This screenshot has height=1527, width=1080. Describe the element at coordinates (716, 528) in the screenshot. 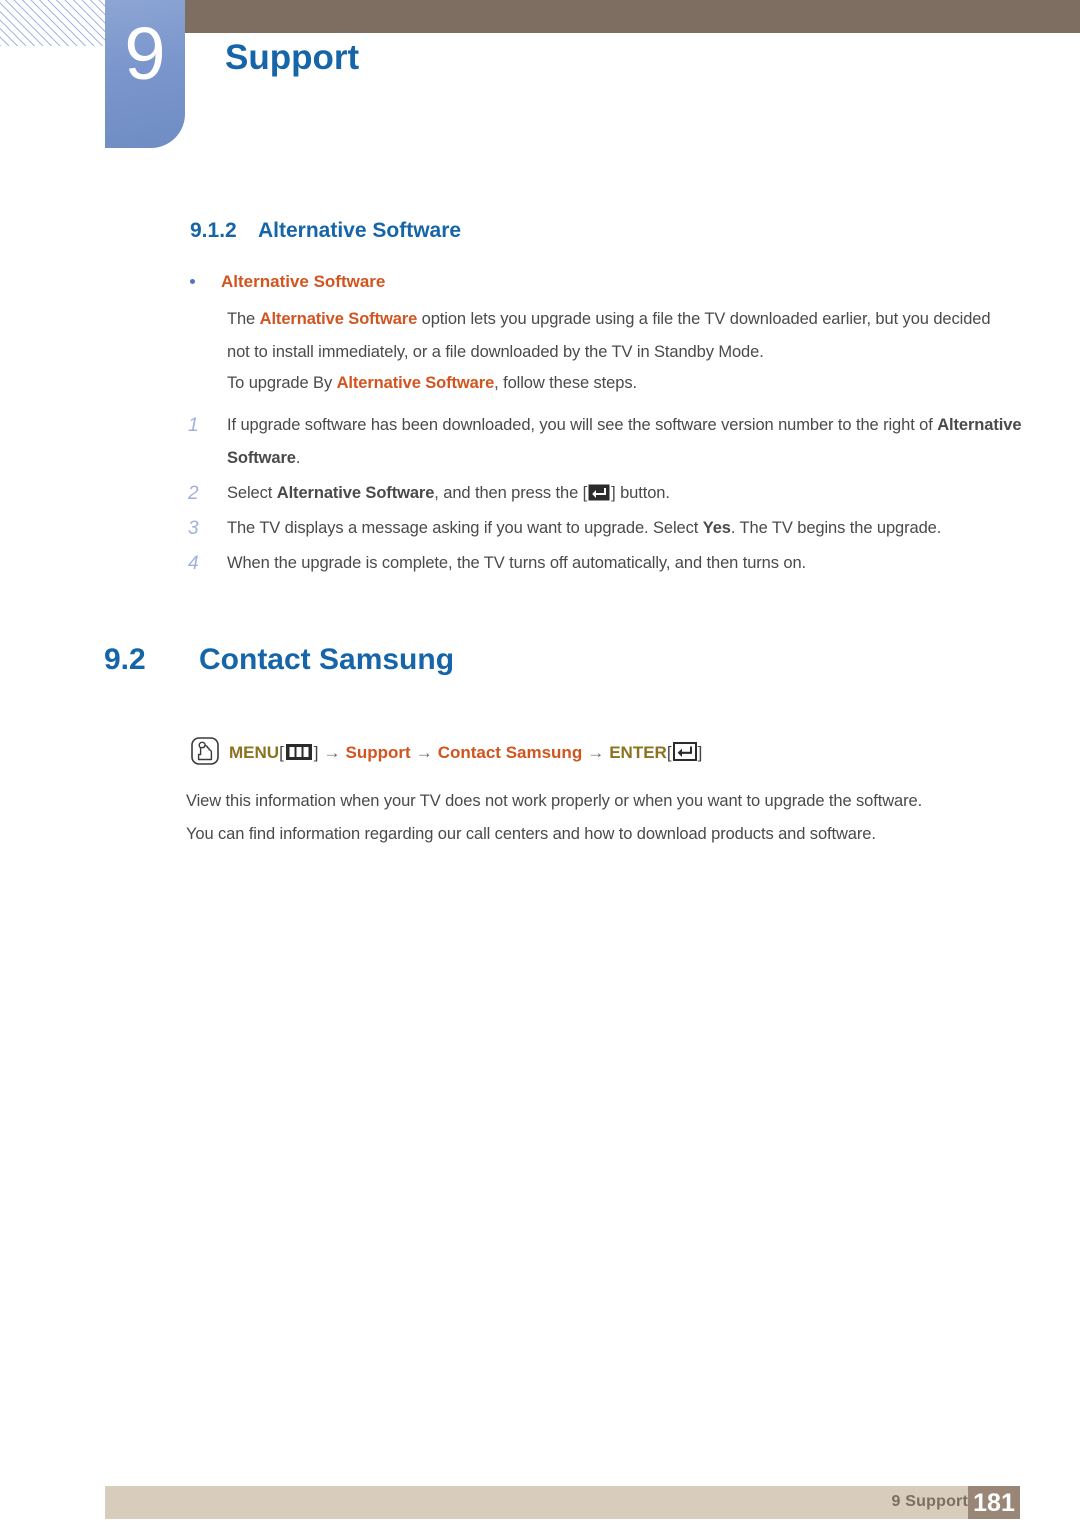

I see `step3-keyword: Yes` at that location.